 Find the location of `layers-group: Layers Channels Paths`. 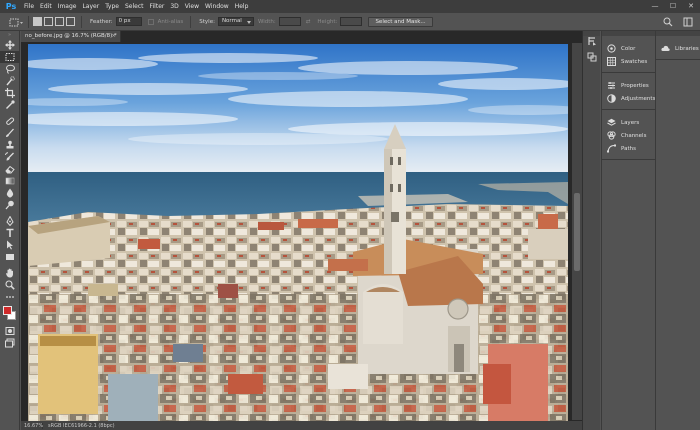

layers-group: Layers Channels Paths is located at coordinates (628, 135).